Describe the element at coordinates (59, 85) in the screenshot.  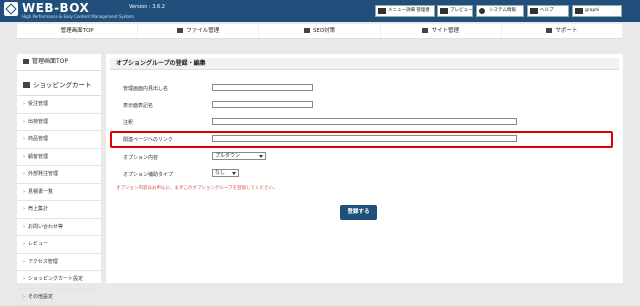
I see `sidebar-category-shopping-cart: ショッピングカート` at that location.